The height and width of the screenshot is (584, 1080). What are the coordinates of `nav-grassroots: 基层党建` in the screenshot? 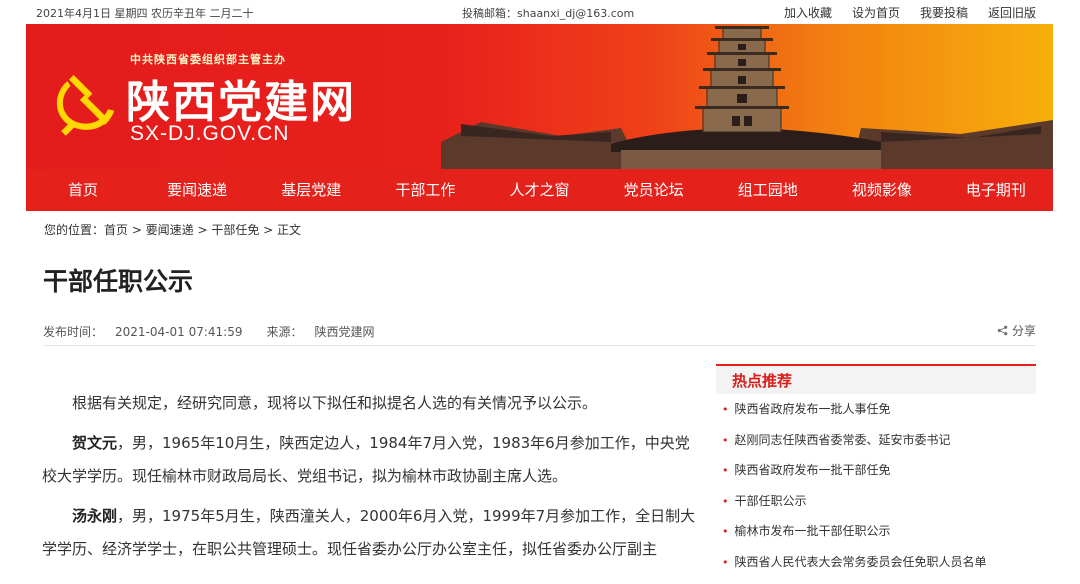 It's located at (311, 190).